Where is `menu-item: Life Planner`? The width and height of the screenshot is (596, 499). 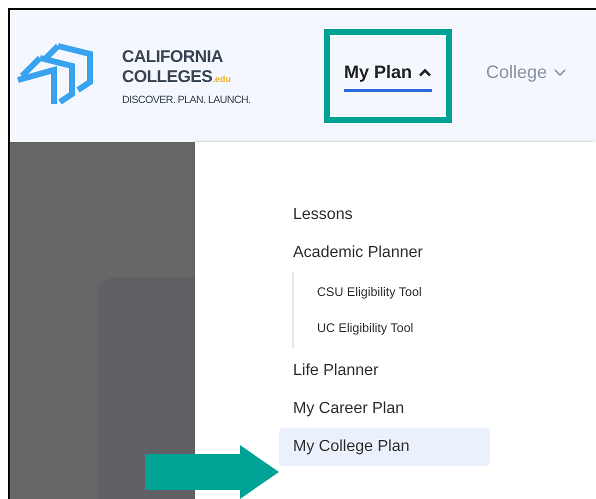
menu-item: Life Planner is located at coordinates (335, 371).